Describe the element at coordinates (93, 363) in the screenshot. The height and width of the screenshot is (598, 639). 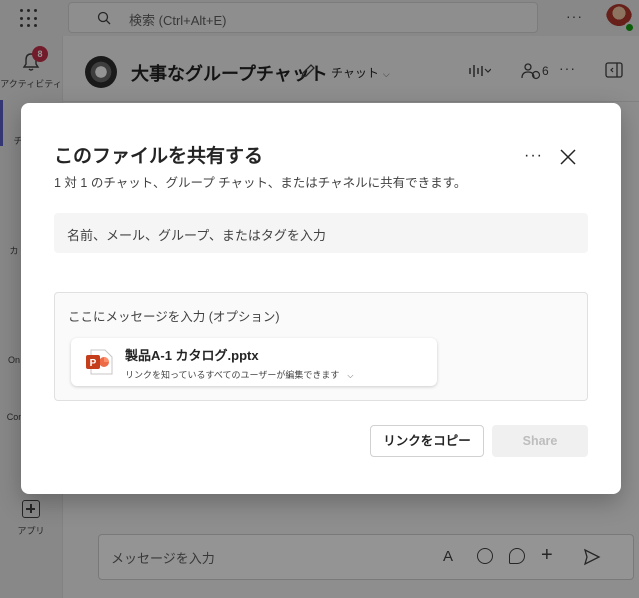
I see `svg-text: P` at that location.